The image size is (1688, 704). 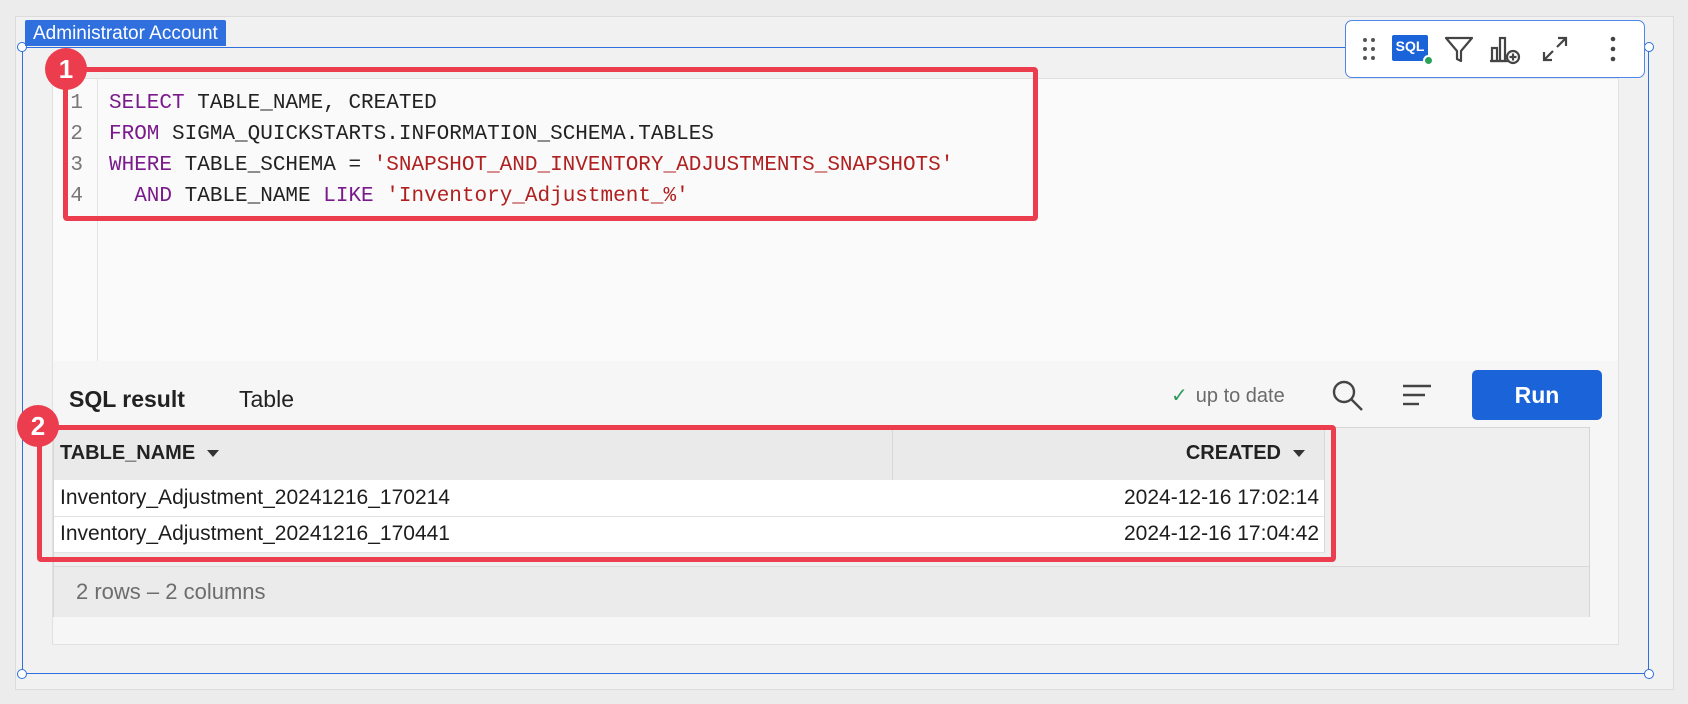 What do you see at coordinates (1555, 49) in the screenshot?
I see `expand-icon` at bounding box center [1555, 49].